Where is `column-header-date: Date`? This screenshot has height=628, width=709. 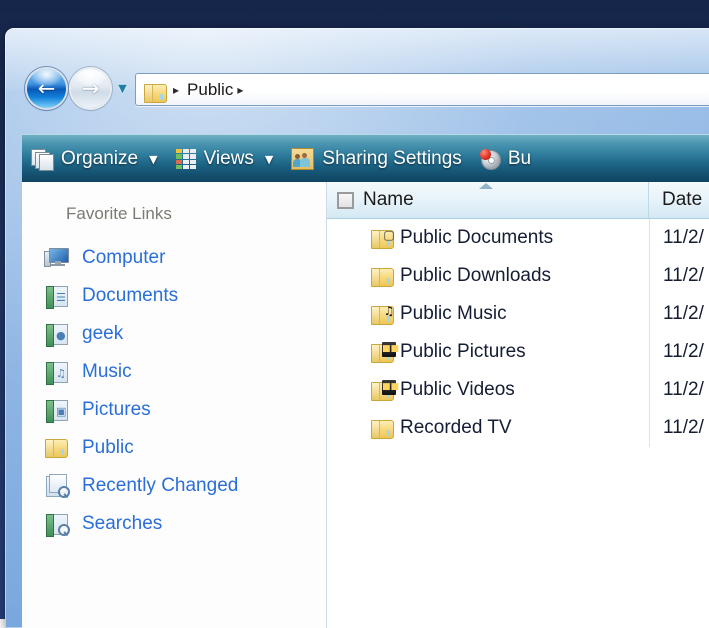
column-header-date: Date is located at coordinates (679, 200).